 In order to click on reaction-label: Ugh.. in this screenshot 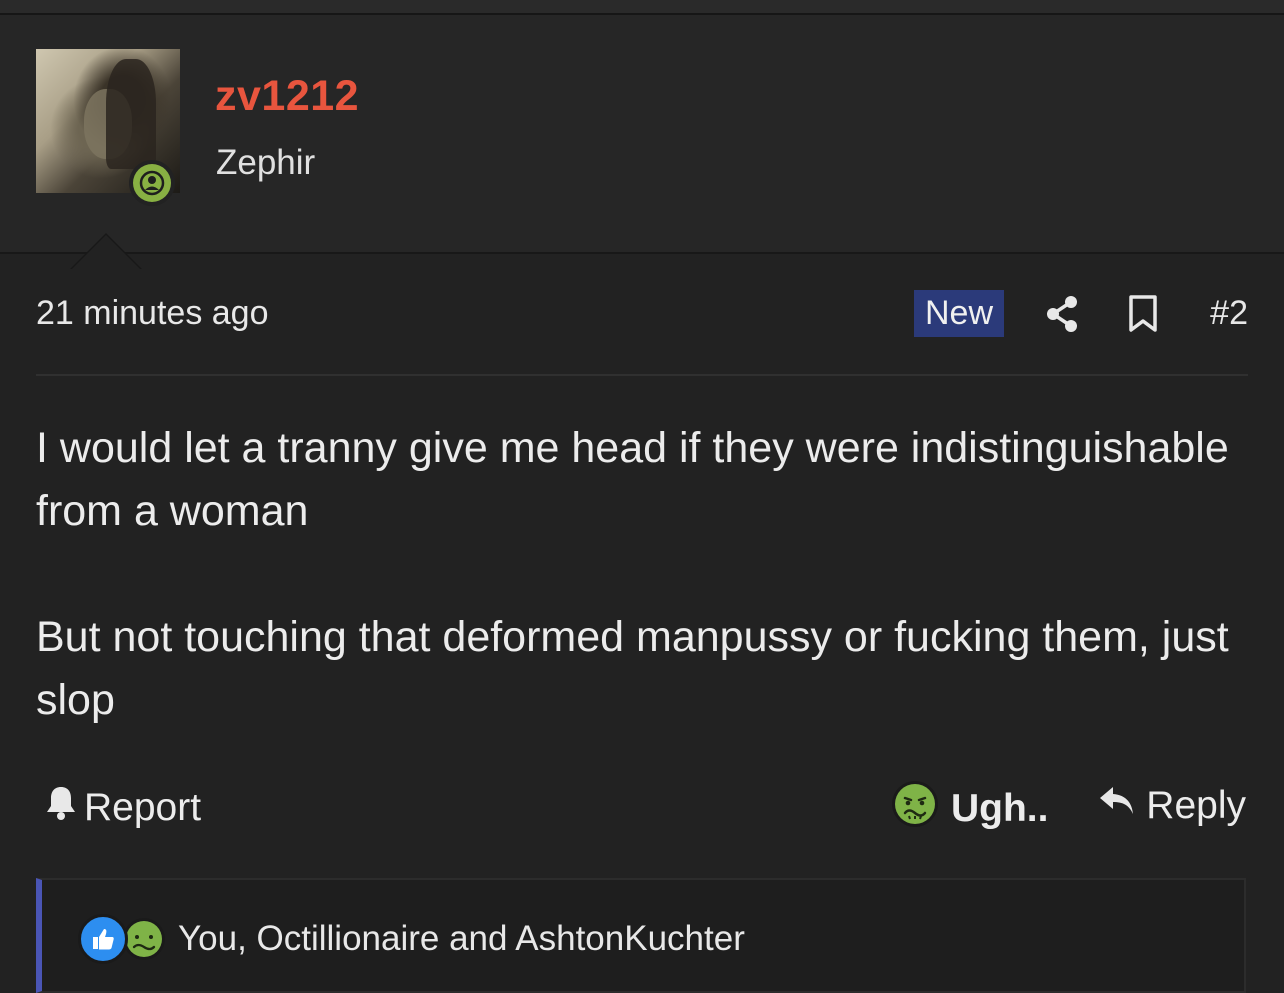, I will do `click(1000, 808)`.